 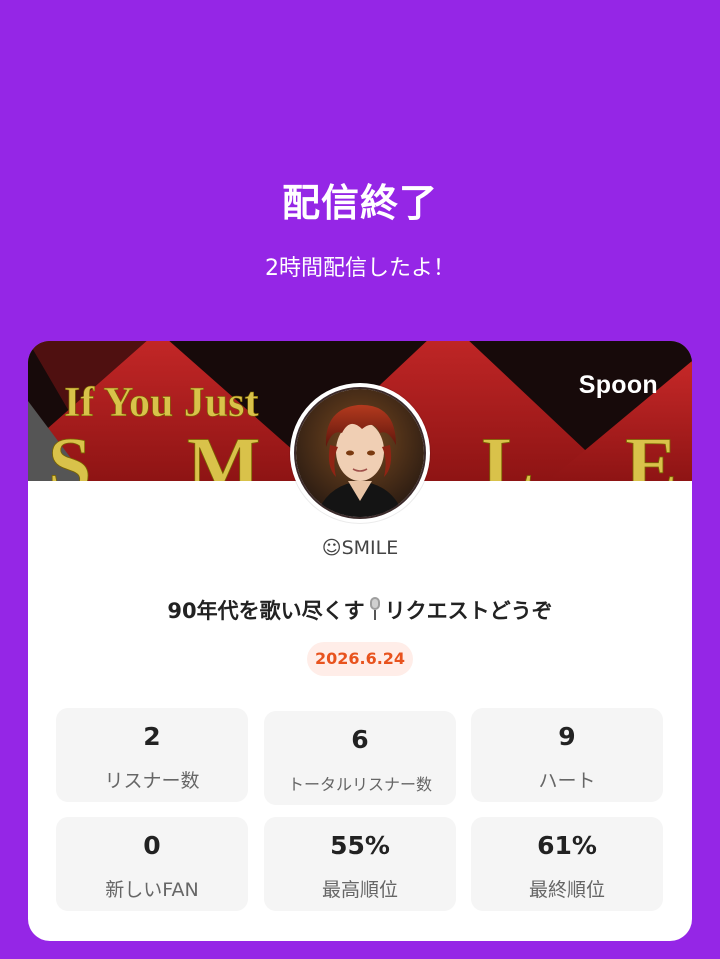 I want to click on stat-label: 新しいFAN, so click(x=152, y=890).